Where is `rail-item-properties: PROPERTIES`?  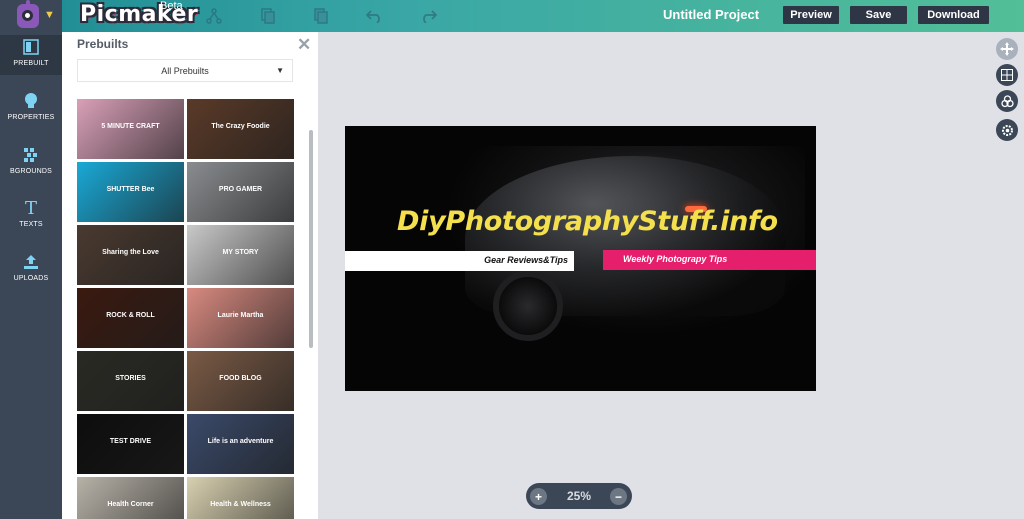 rail-item-properties: PROPERTIES is located at coordinates (31, 109).